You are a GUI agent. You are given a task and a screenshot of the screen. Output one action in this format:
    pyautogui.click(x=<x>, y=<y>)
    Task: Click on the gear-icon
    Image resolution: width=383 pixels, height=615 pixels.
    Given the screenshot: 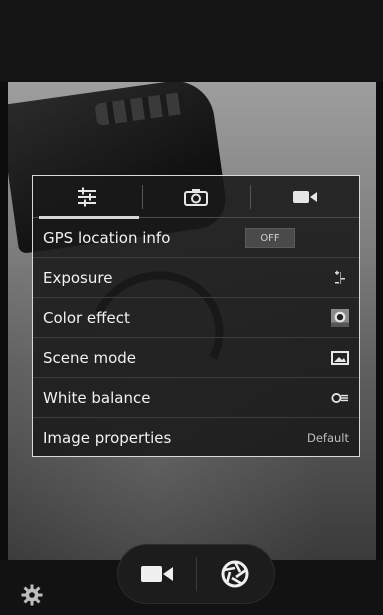 What is the action you would take?
    pyautogui.click(x=32, y=595)
    